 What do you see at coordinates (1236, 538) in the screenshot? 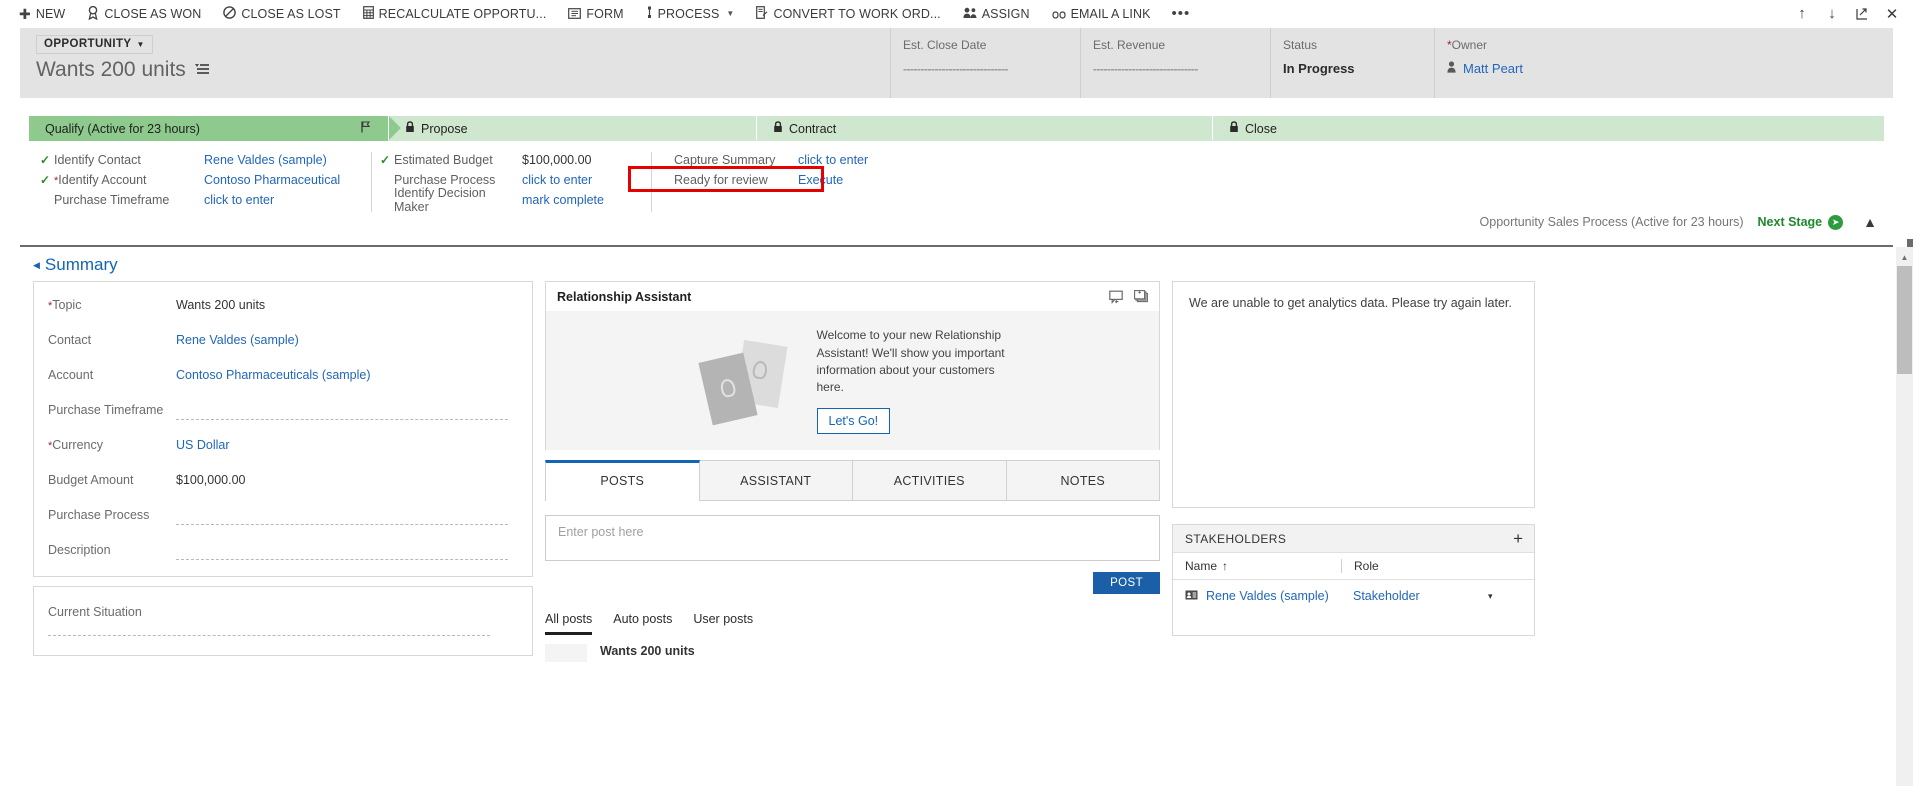
I see `stakeholders-title: STAKEHOLDERS` at bounding box center [1236, 538].